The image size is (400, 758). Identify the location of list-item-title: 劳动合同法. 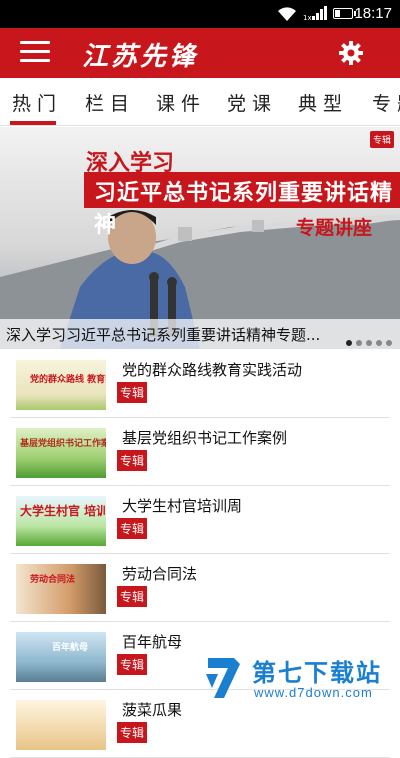
(159, 573).